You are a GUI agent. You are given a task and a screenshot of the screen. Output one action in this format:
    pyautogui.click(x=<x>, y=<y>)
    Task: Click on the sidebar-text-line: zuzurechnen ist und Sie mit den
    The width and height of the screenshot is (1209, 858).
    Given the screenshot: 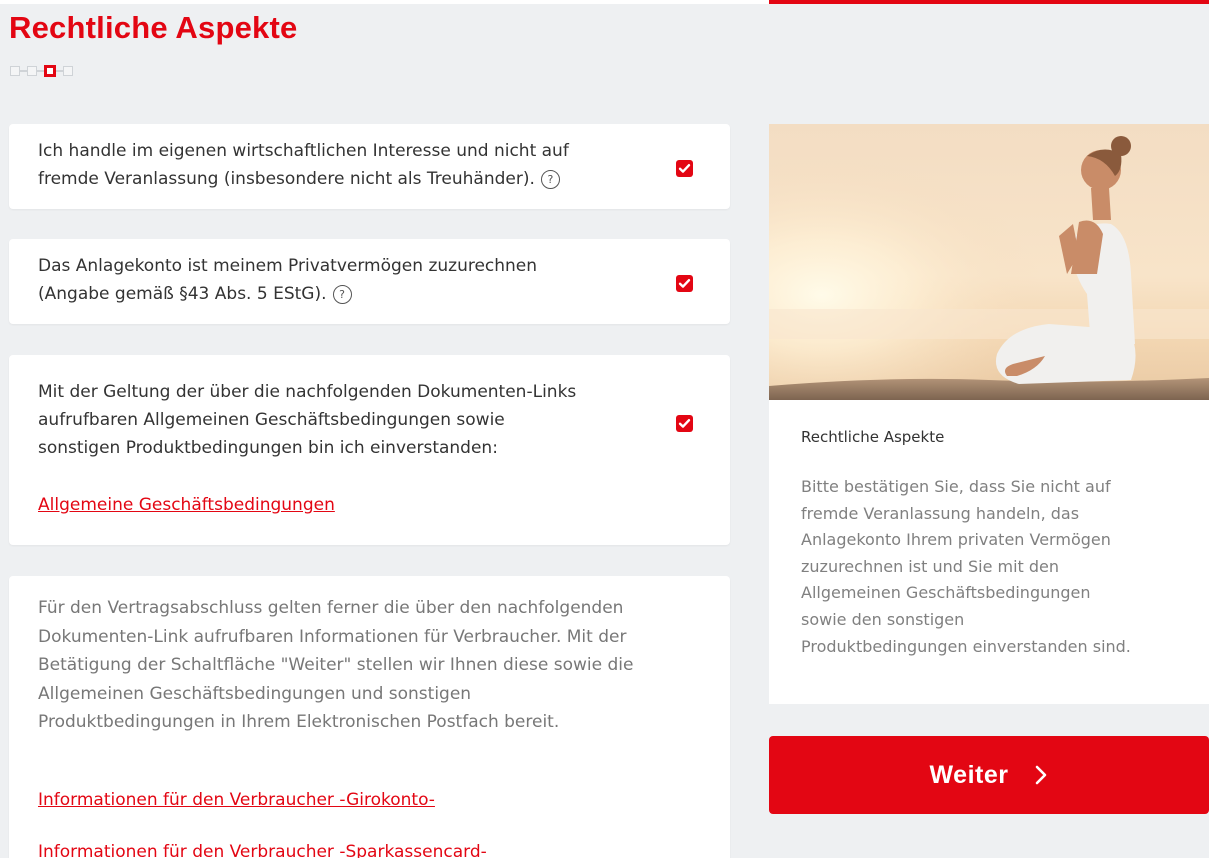 What is the action you would take?
    pyautogui.click(x=930, y=566)
    